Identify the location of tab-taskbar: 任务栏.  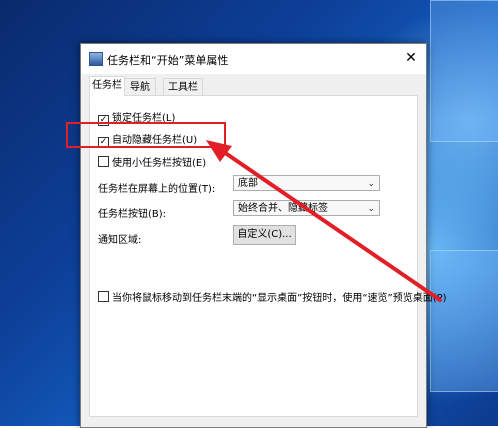
(107, 86).